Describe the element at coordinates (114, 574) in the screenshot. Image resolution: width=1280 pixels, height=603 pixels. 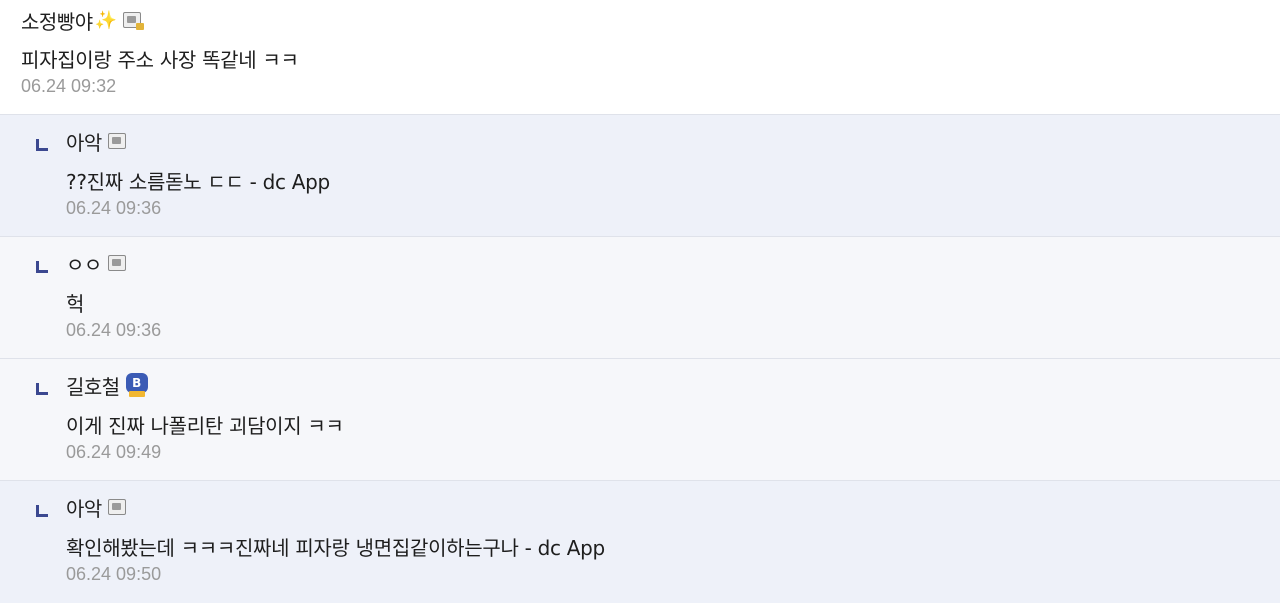
I see `reply-date: 06.24 09:50` at that location.